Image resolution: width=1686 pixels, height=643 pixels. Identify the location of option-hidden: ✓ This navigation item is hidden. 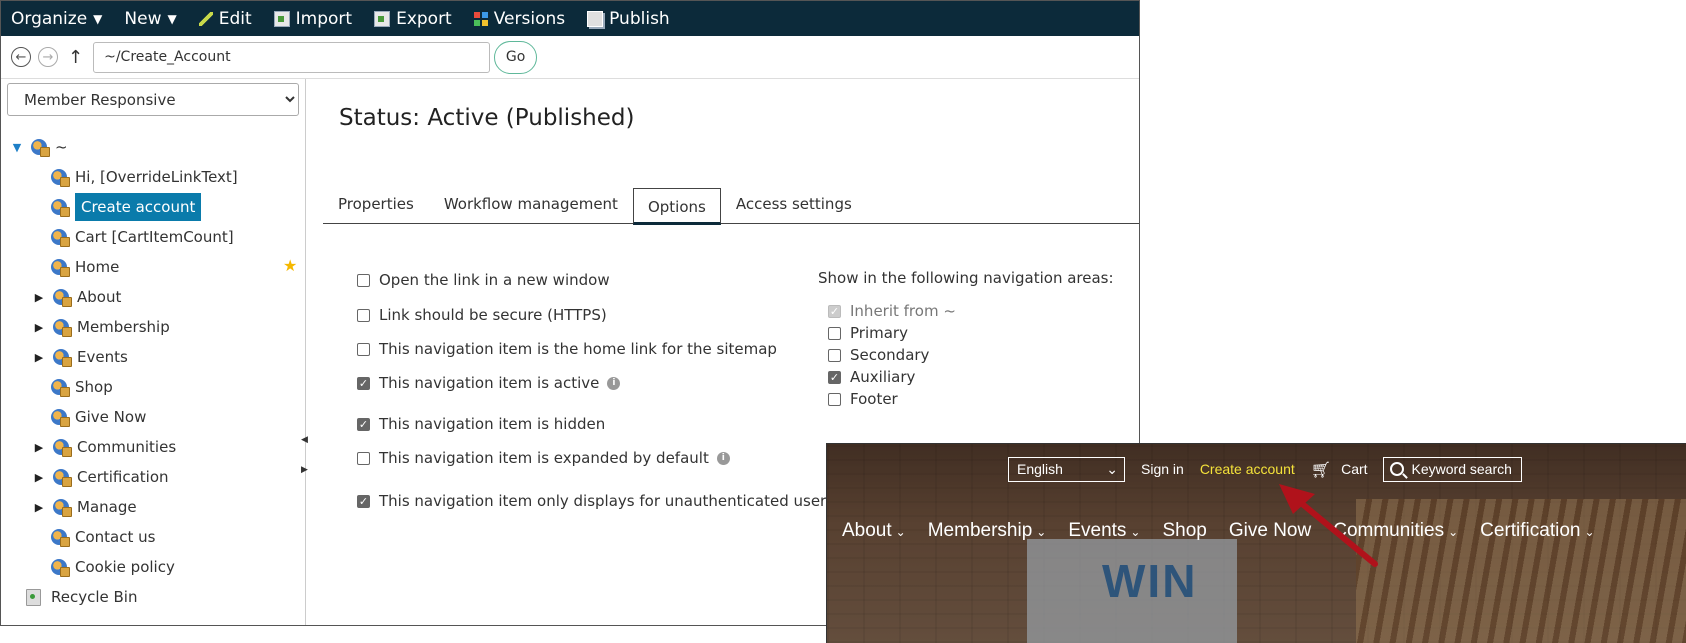
(481, 424).